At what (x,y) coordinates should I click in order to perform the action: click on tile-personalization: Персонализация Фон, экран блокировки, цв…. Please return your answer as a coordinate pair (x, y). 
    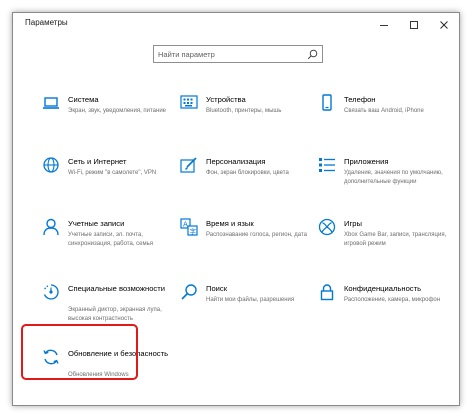
    Looking at the image, I should click on (245, 184).